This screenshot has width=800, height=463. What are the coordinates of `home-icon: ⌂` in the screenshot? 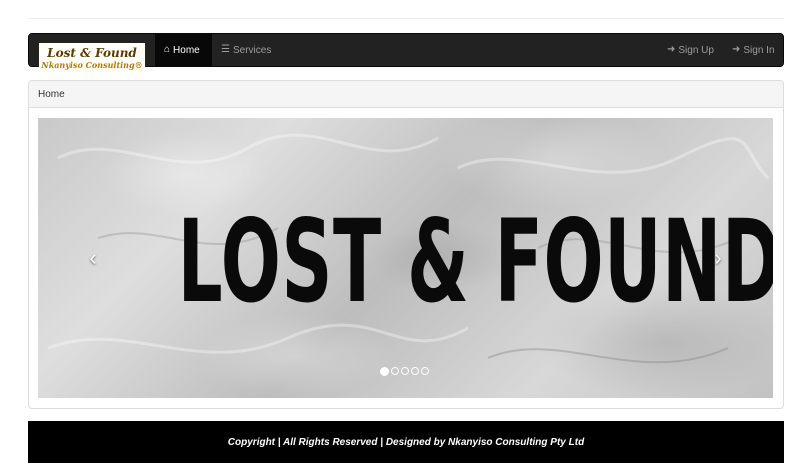 It's located at (167, 49).